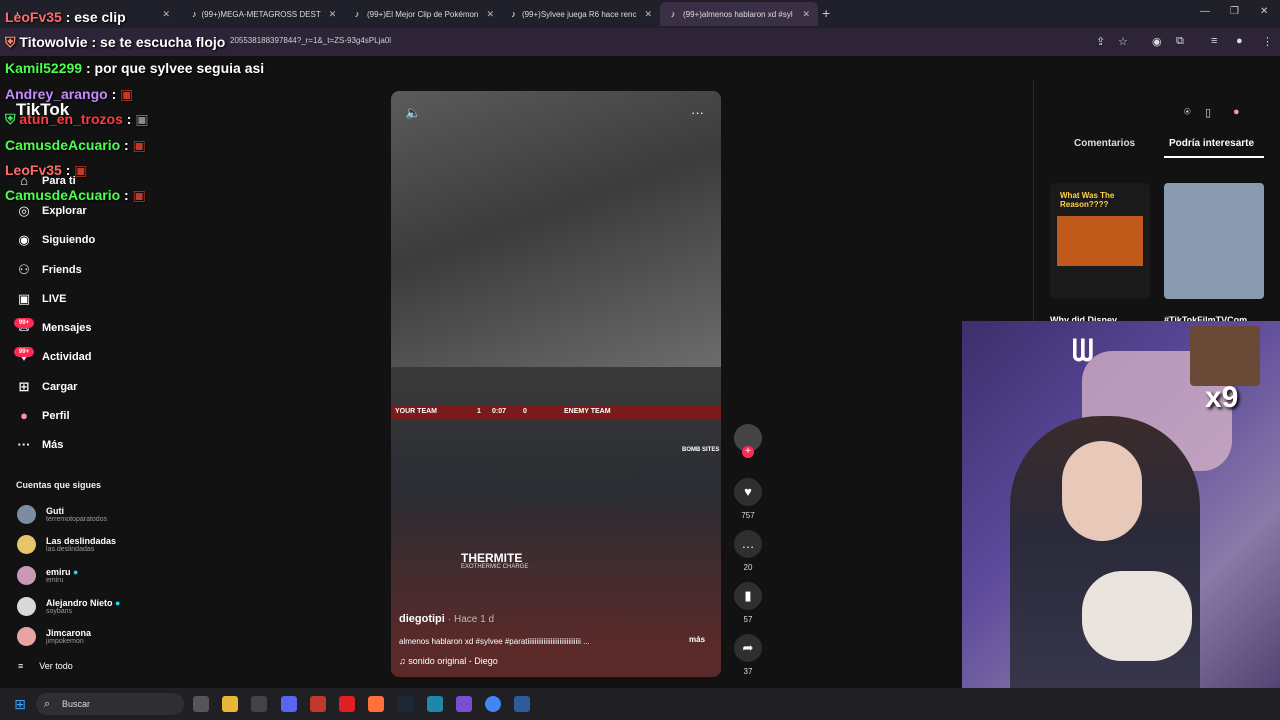 This screenshot has width=1280, height=720. Describe the element at coordinates (45, 666) in the screenshot. I see `see-all-link: ≡ Ver todo` at that location.